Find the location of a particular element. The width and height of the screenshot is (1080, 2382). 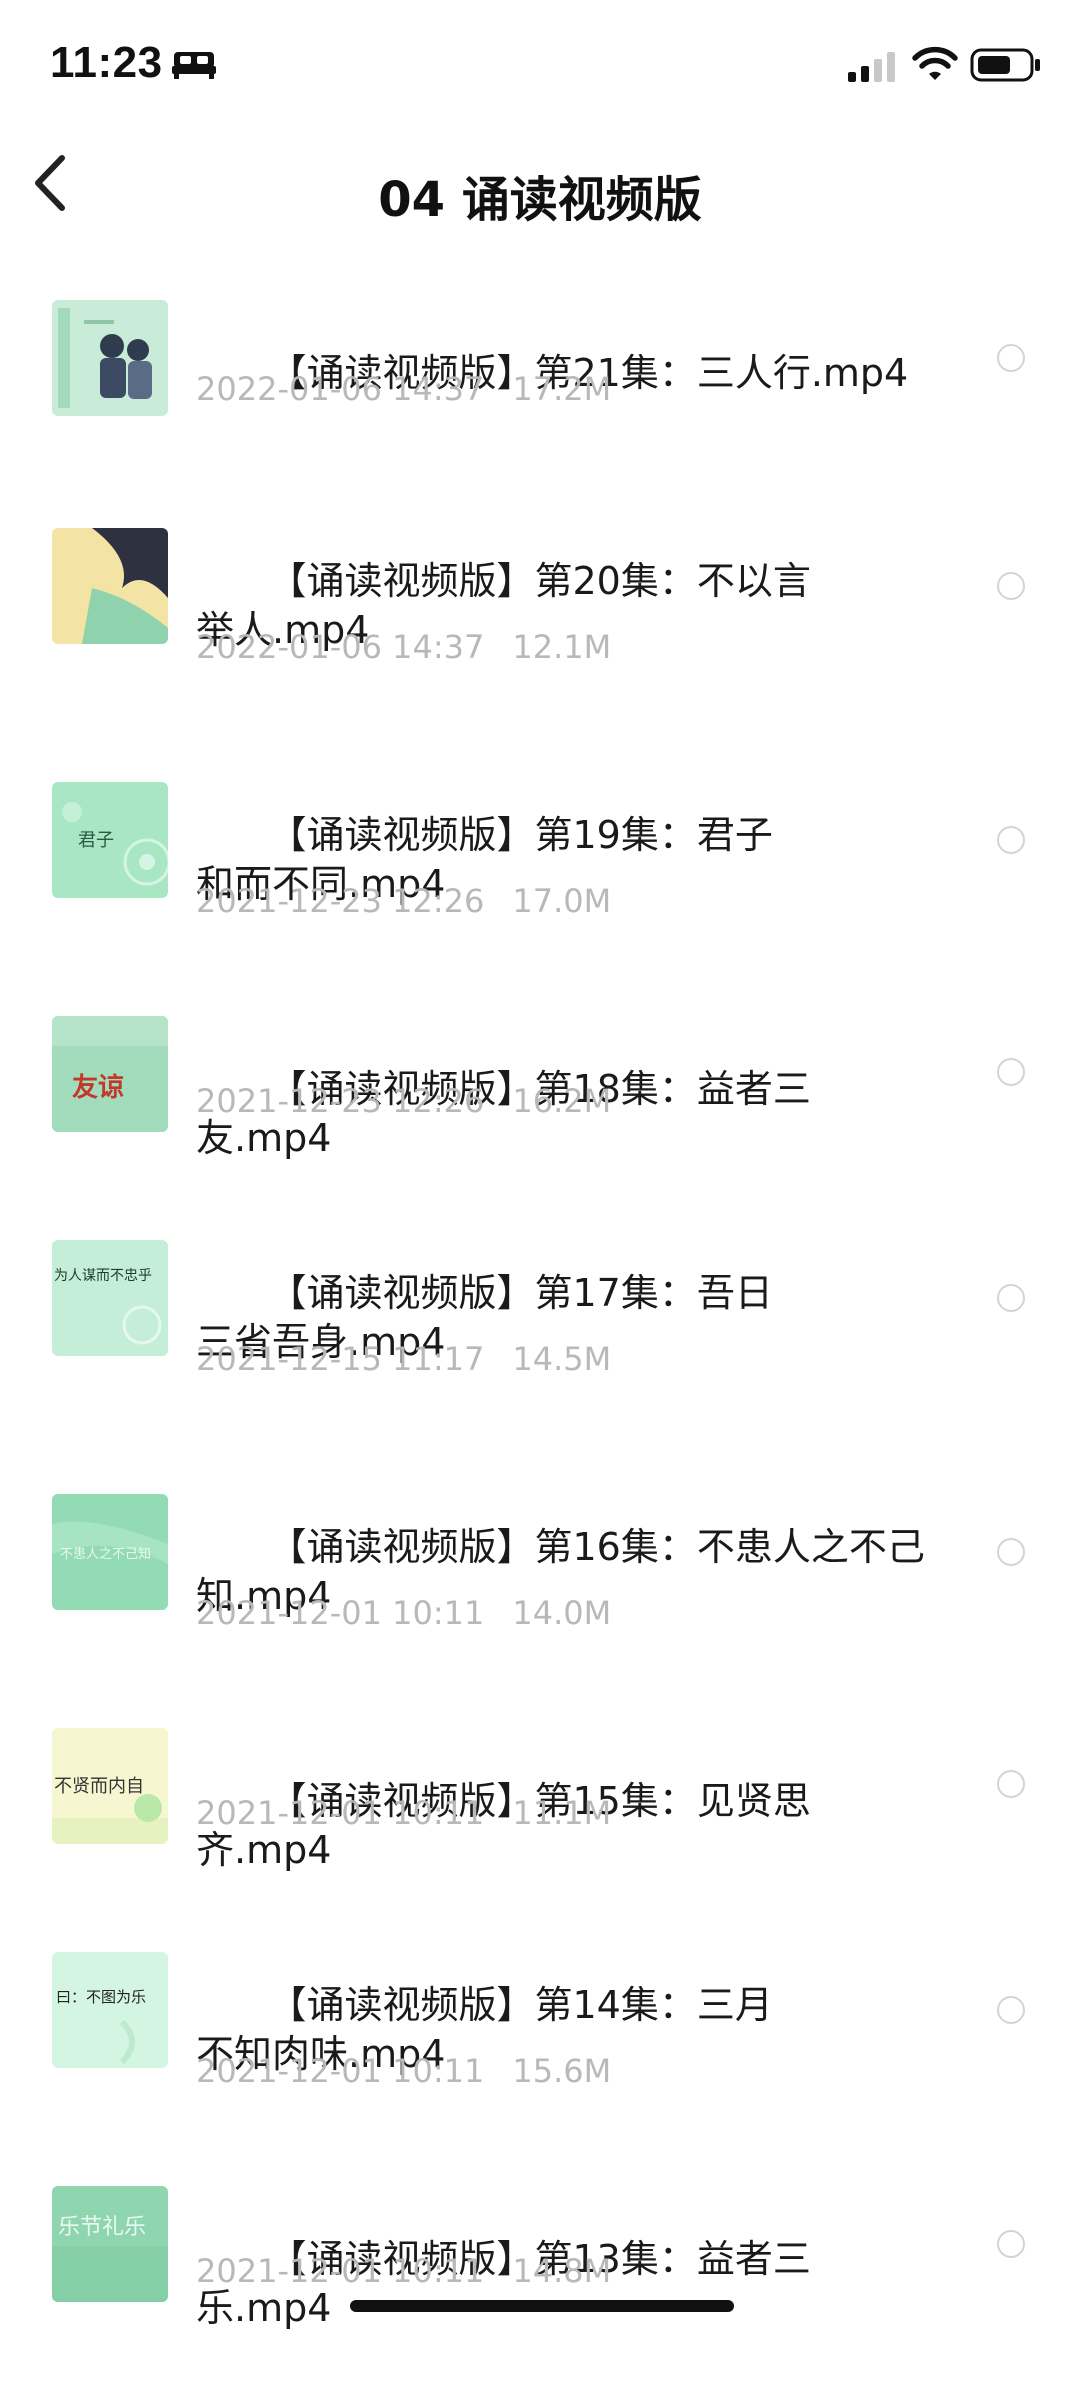

thumbnail-text: 君子 is located at coordinates (96, 840).